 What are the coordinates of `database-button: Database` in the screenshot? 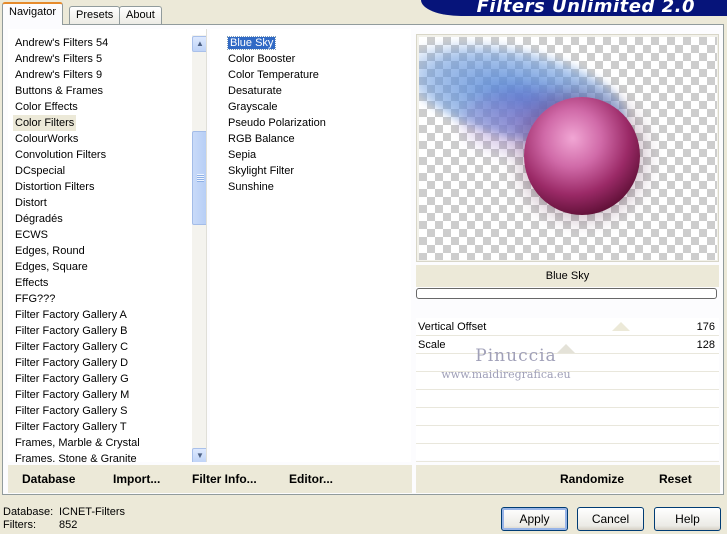 It's located at (48, 479).